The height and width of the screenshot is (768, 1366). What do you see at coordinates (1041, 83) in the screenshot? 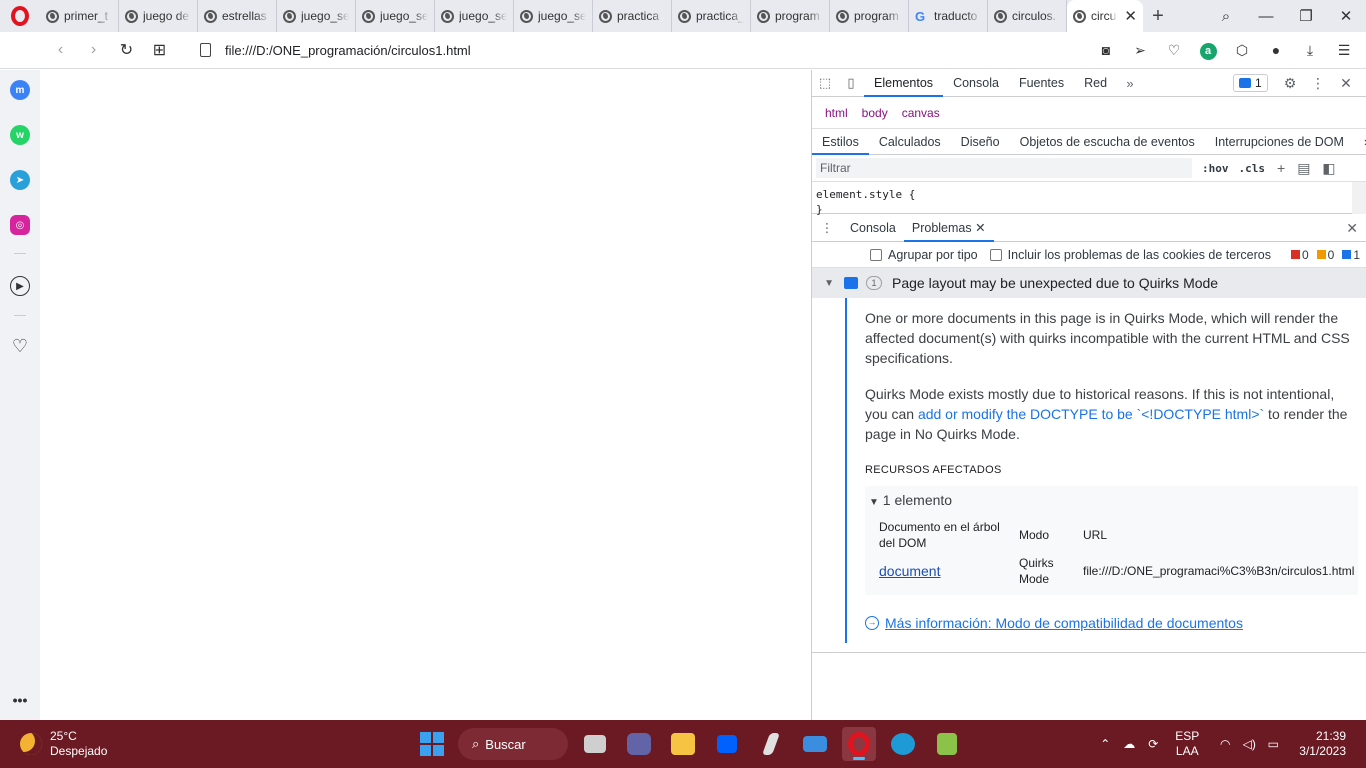
I see `tab-sources: Fuentes` at bounding box center [1041, 83].